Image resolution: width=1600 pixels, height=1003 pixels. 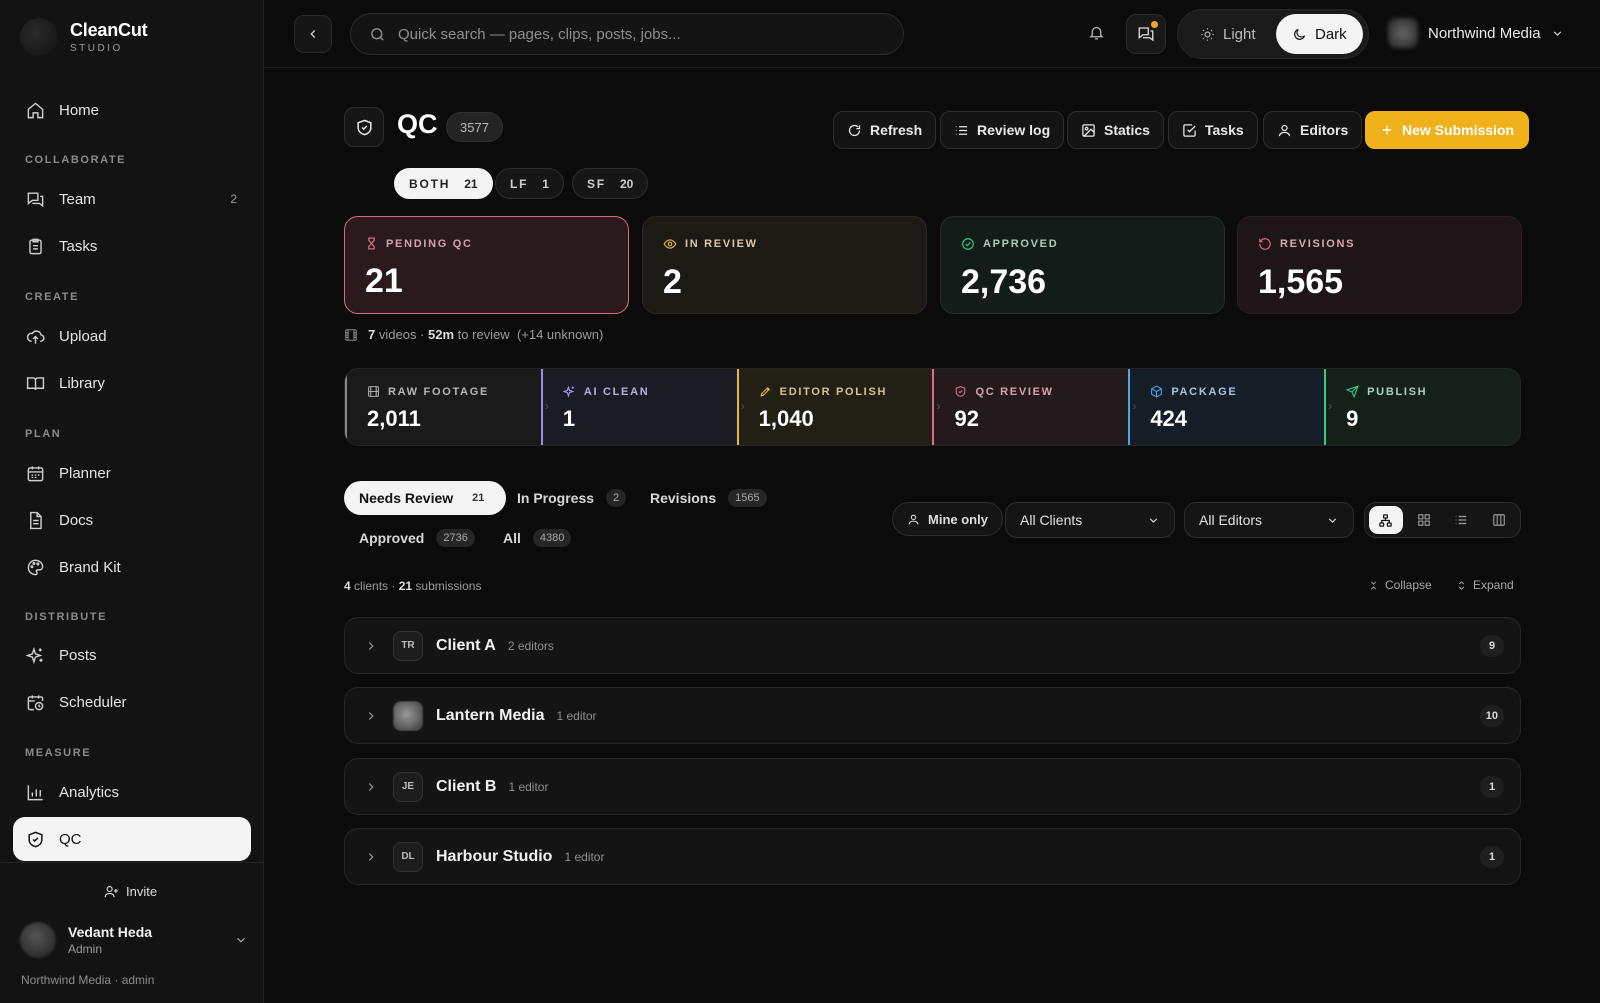 What do you see at coordinates (425, 498) in the screenshot?
I see `tab-needs-review: Needs Review 21` at bounding box center [425, 498].